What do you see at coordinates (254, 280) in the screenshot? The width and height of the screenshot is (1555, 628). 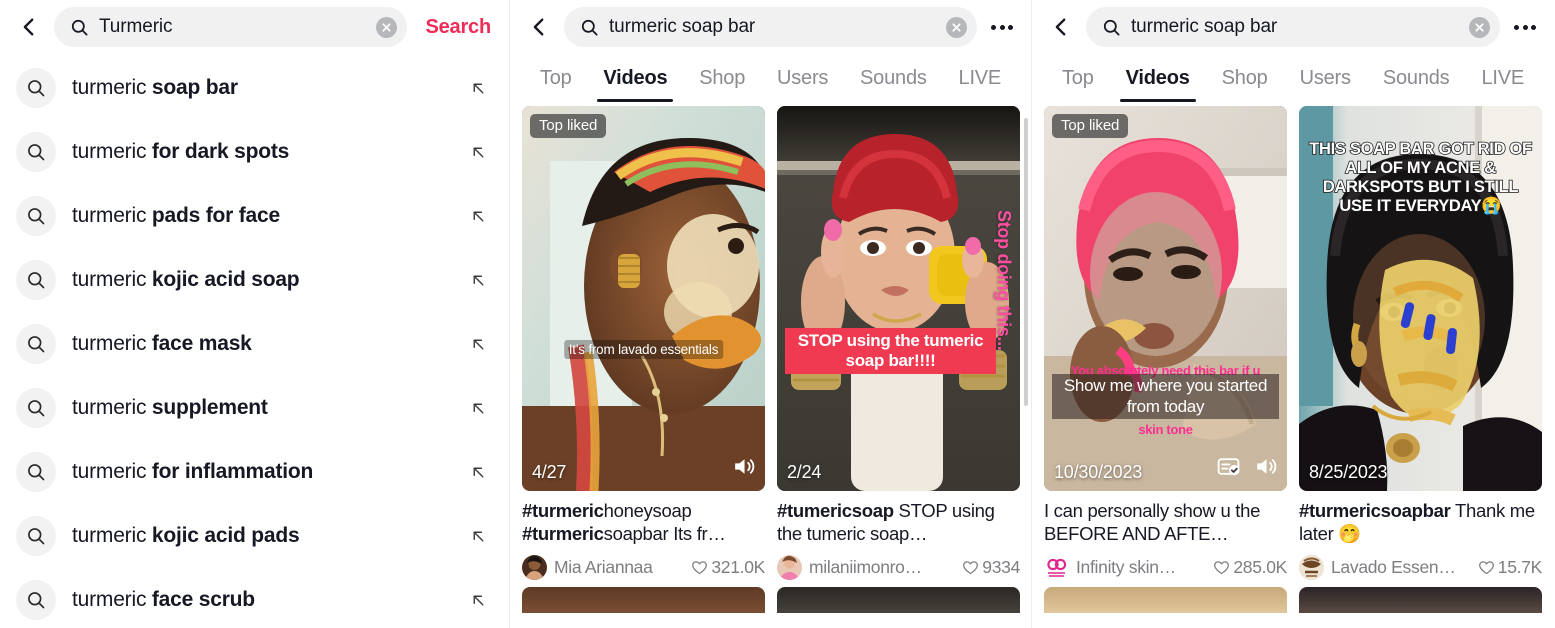 I see `suggestion-row: turmeric kojic acid soap` at bounding box center [254, 280].